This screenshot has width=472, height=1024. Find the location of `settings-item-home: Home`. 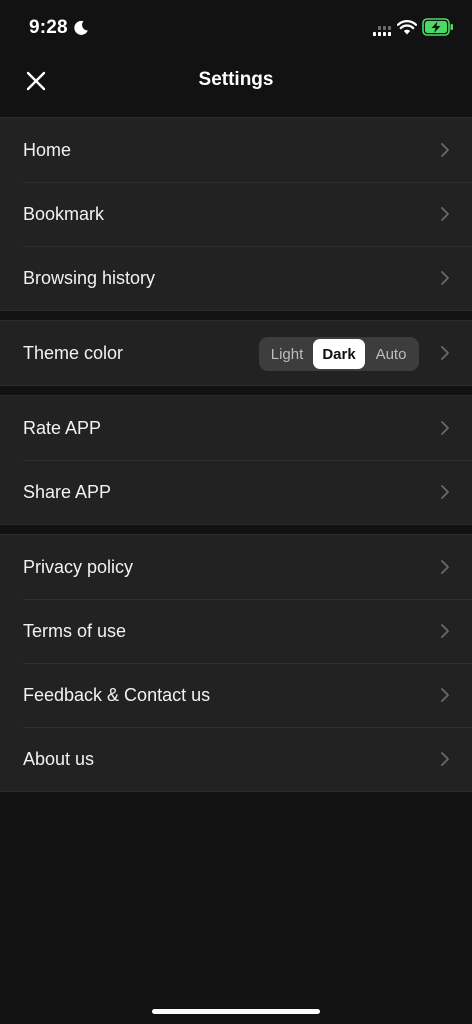

settings-item-home: Home is located at coordinates (236, 150).